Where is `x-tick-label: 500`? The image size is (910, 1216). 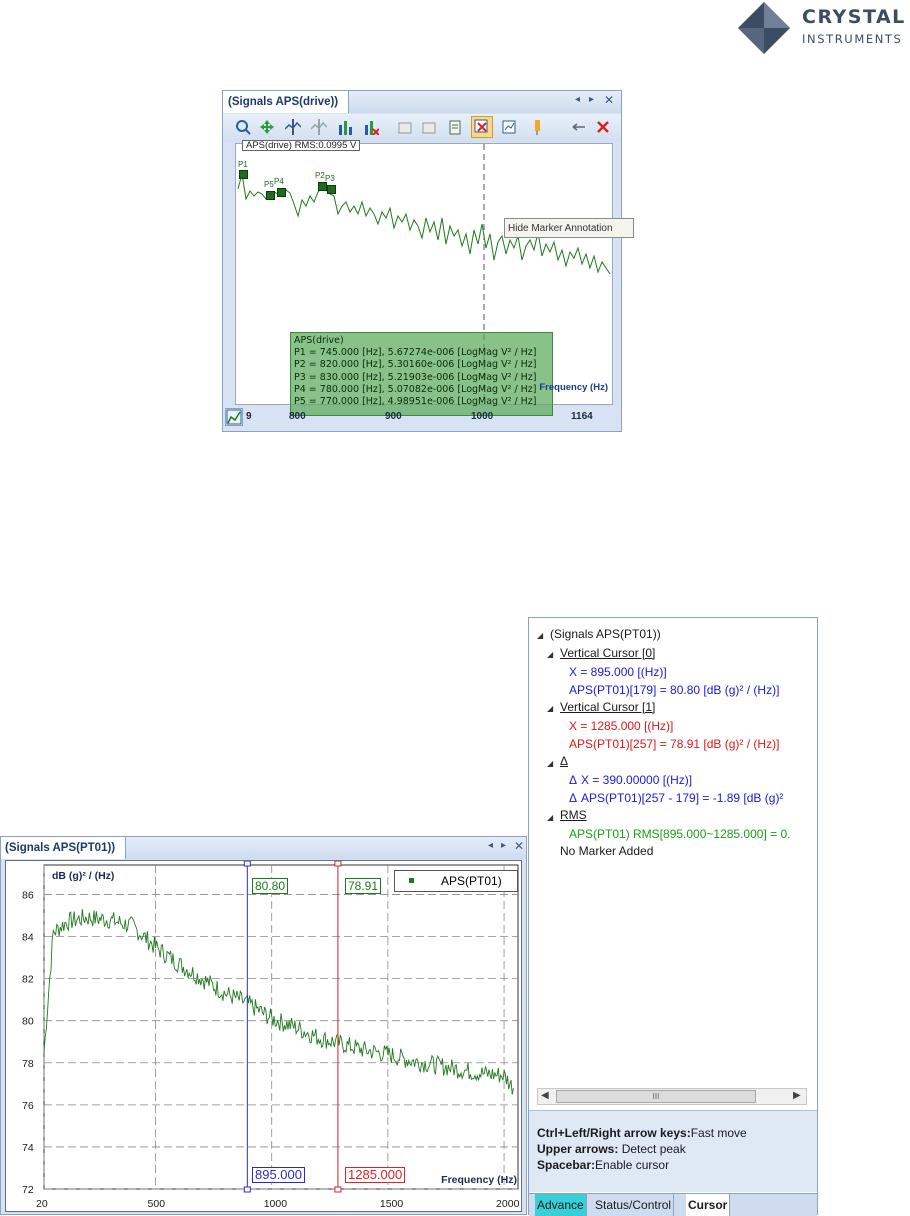 x-tick-label: 500 is located at coordinates (157, 1204).